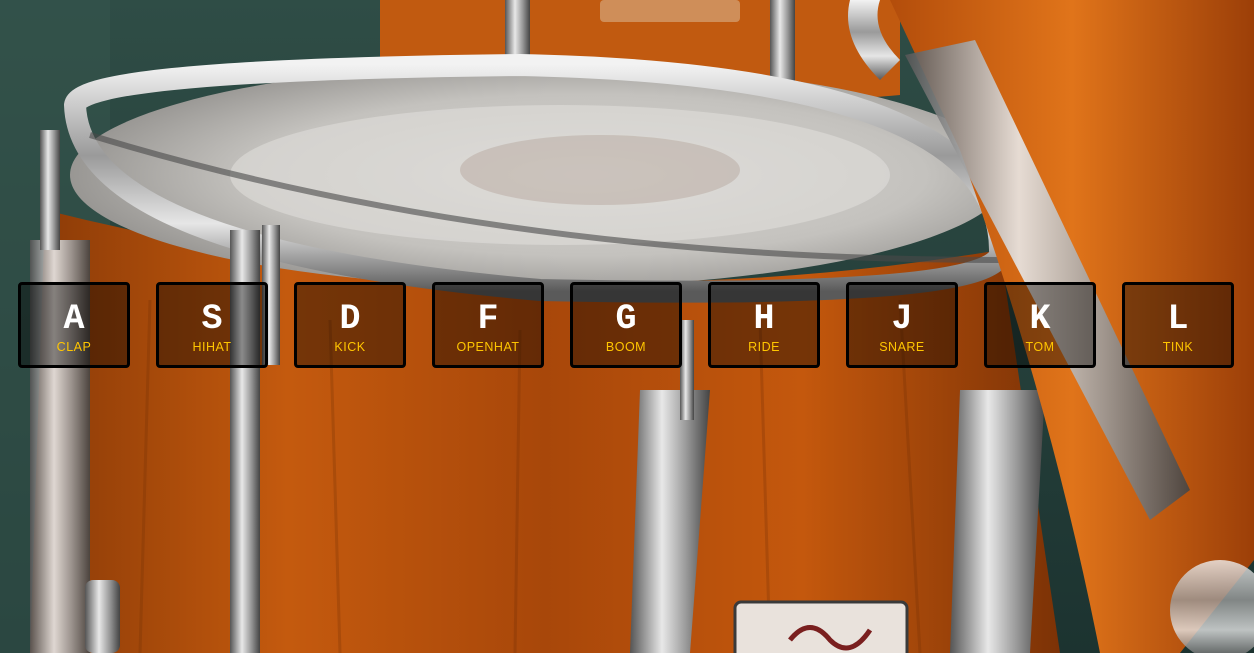 The height and width of the screenshot is (653, 1254). Describe the element at coordinates (1040, 319) in the screenshot. I see `key-letter: K` at that location.